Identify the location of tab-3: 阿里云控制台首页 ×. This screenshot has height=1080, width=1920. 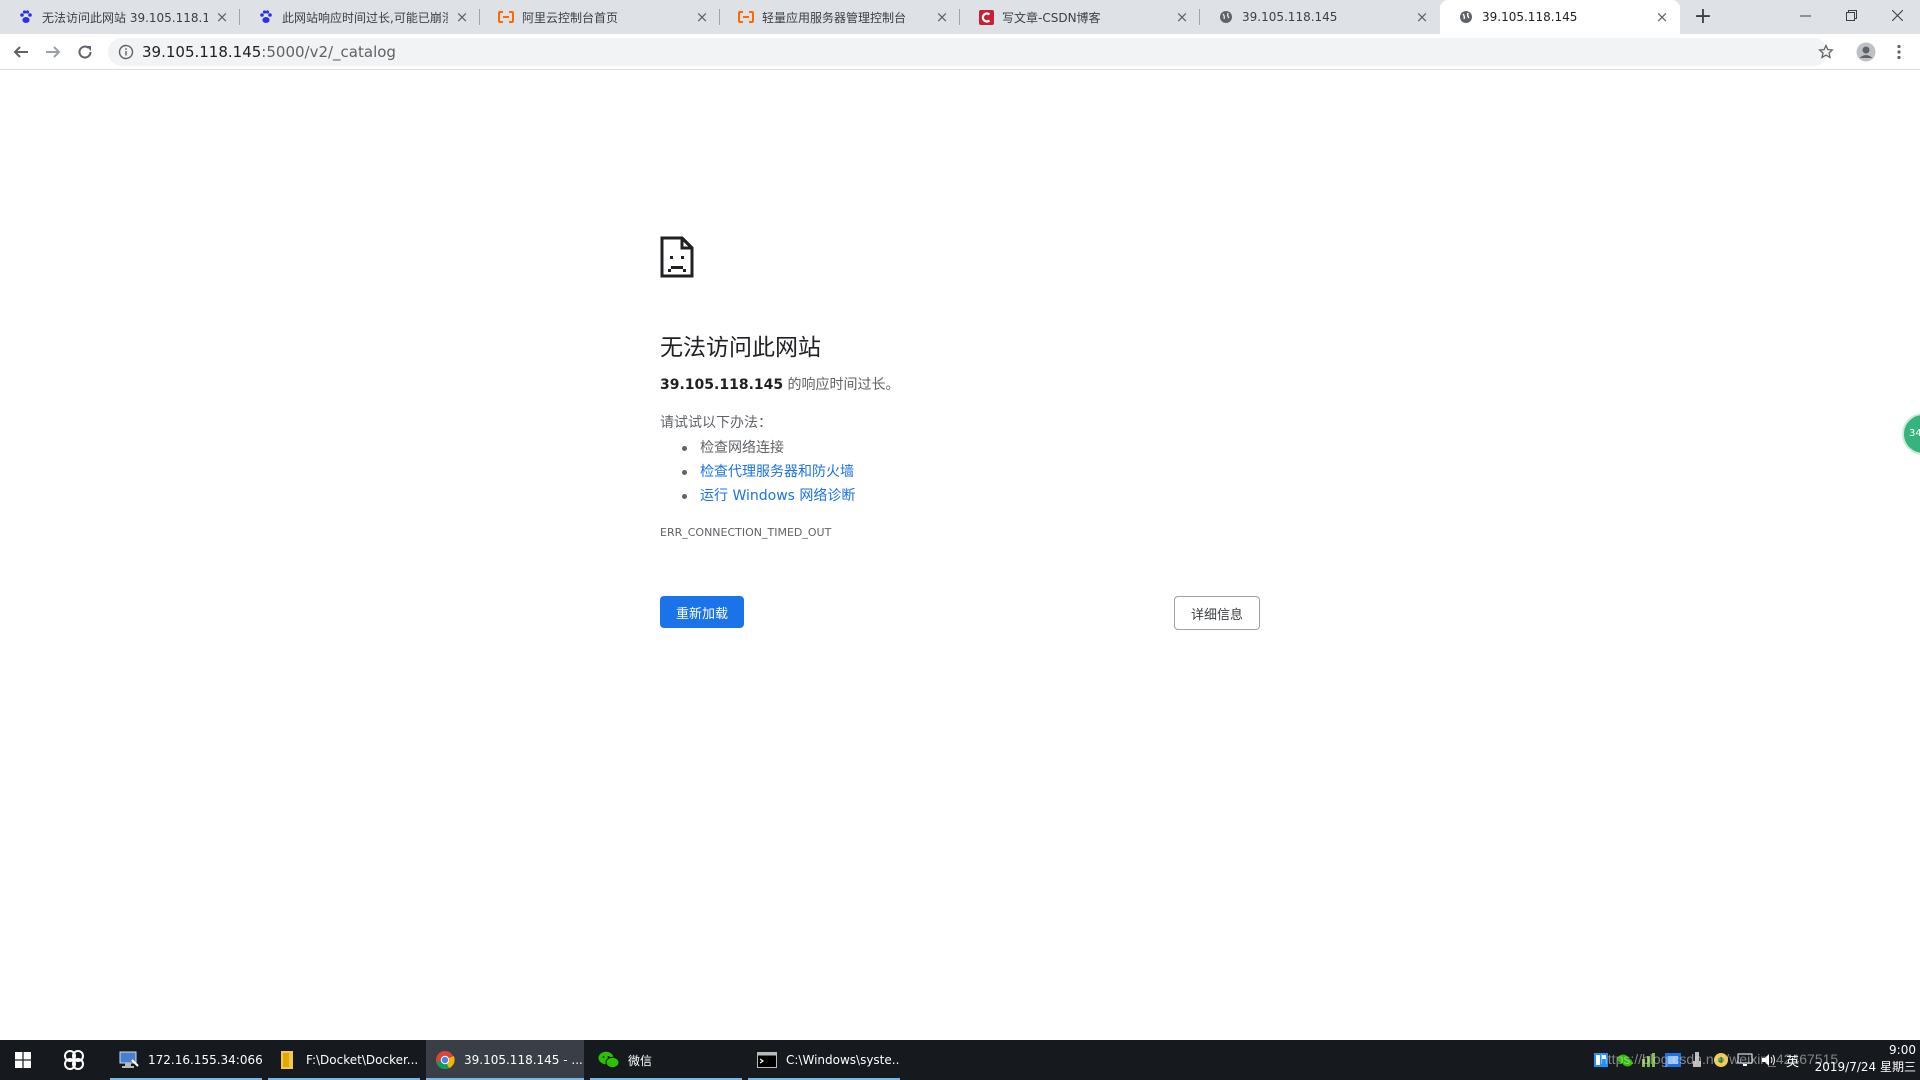
(600, 17).